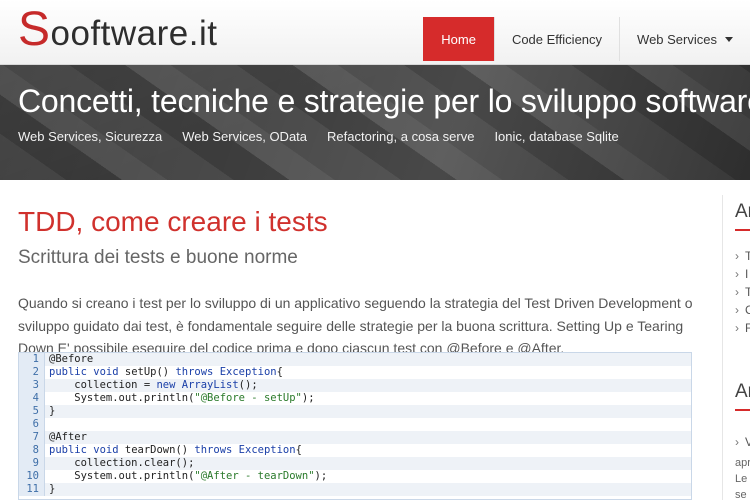  What do you see at coordinates (32, 463) in the screenshot?
I see `line-number: 9` at bounding box center [32, 463].